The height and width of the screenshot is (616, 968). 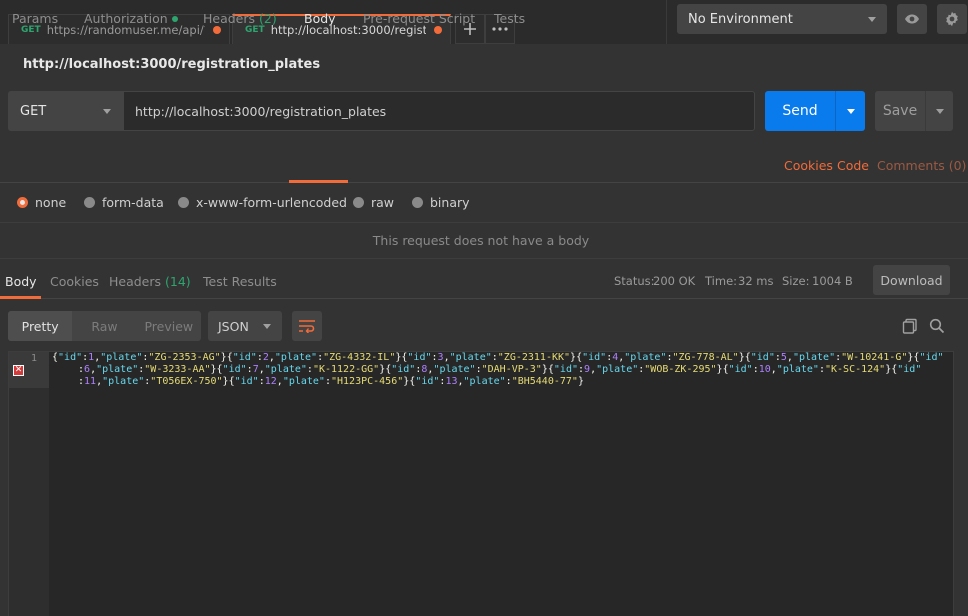 What do you see at coordinates (874, 357) in the screenshot?
I see `json-plate-value: "W-10241-G"` at bounding box center [874, 357].